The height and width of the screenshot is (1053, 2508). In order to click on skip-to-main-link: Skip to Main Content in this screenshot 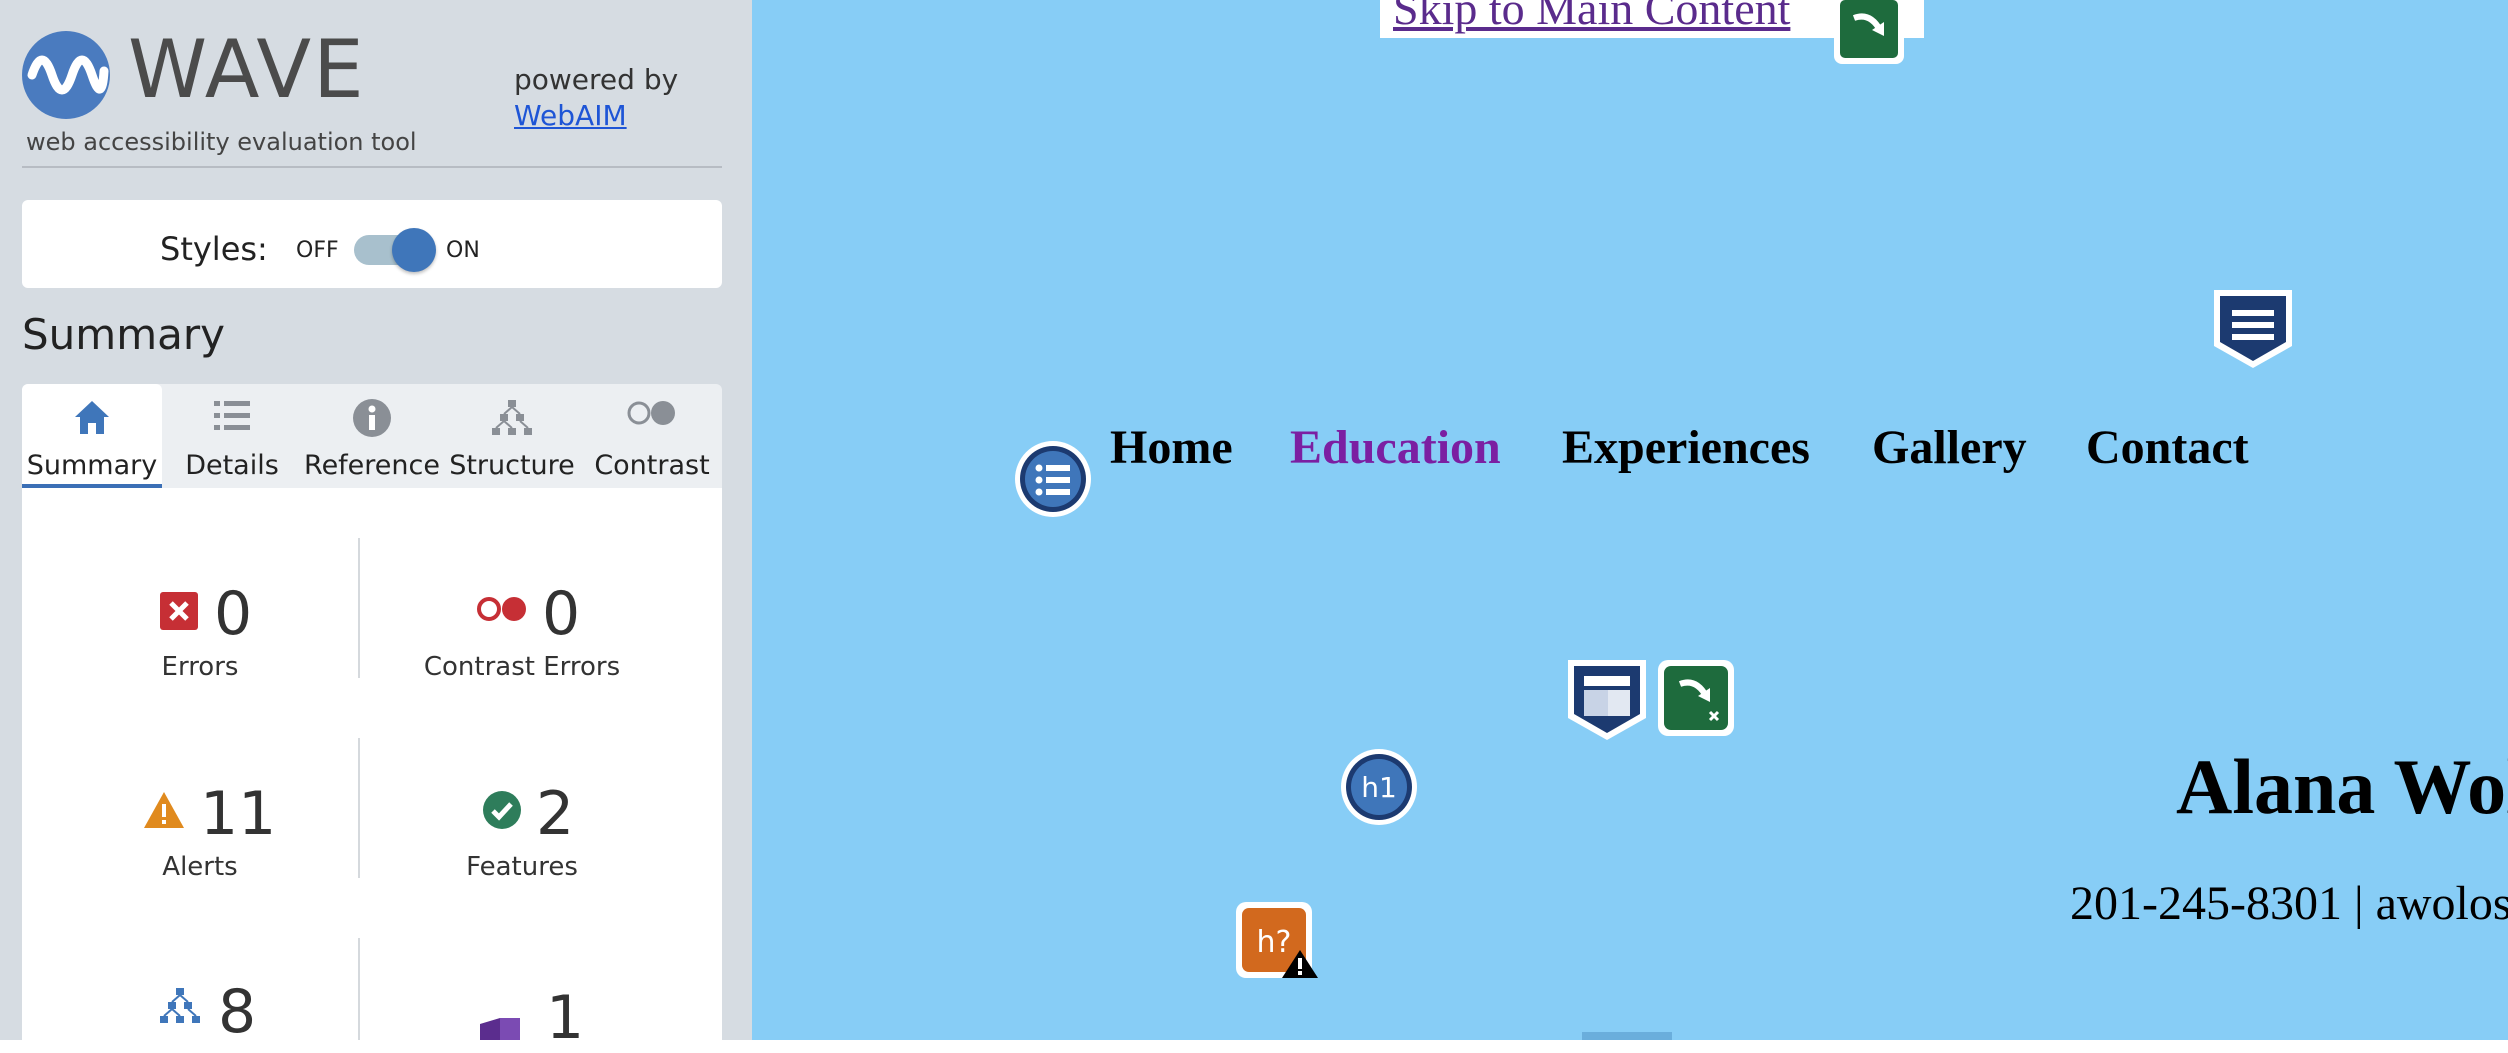, I will do `click(1591, 17)`.